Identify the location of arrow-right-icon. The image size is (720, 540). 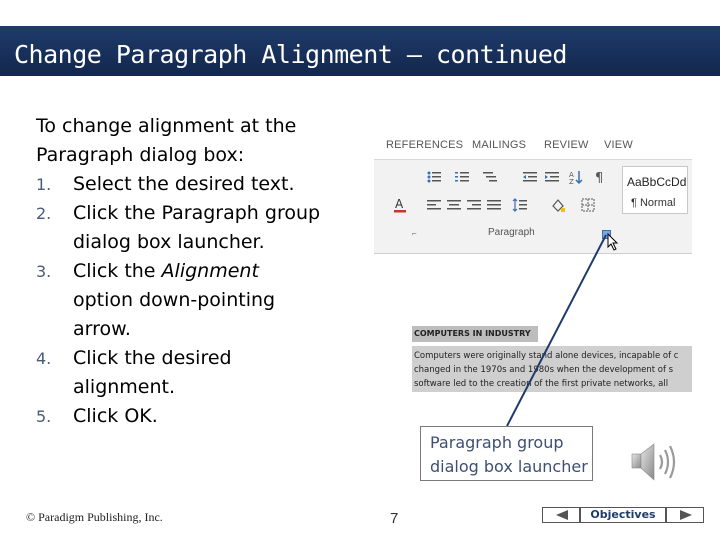
(686, 515).